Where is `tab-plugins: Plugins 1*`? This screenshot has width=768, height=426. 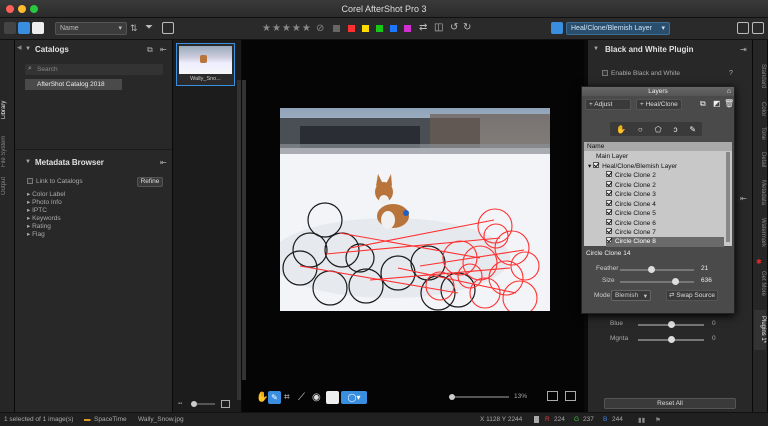
tab-plugins: Plugins 1* is located at coordinates (760, 330).